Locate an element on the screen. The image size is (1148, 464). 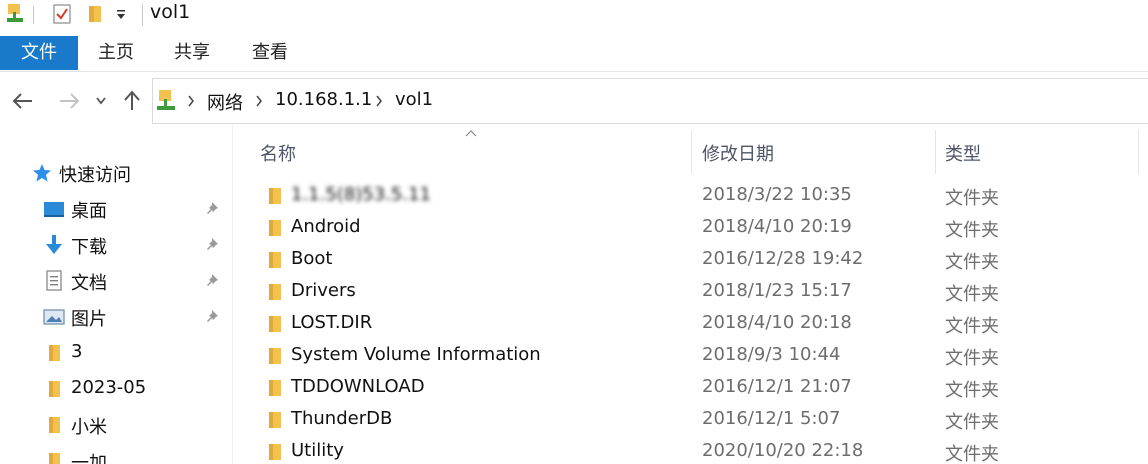
sidebar-item-folder-3: 3 is located at coordinates (116, 353).